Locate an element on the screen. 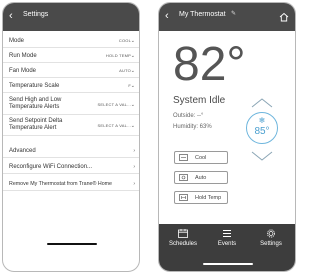  nav-label: Schedules is located at coordinates (183, 244).